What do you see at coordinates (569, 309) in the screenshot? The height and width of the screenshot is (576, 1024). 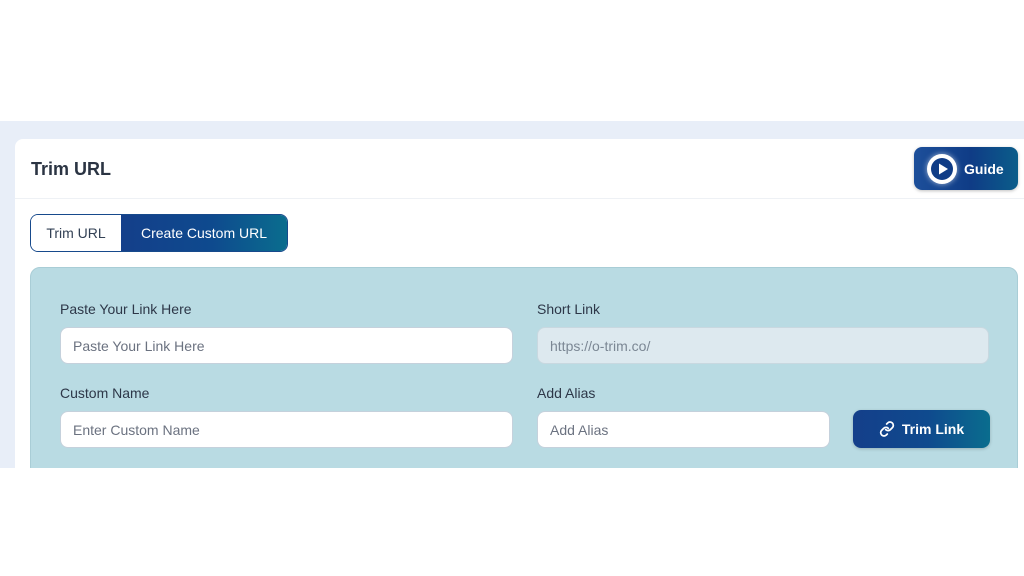 I see `short-link-label: Short Link` at bounding box center [569, 309].